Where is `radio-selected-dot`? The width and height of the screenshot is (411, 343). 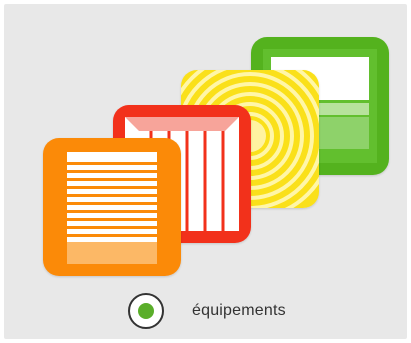
radio-selected-dot is located at coordinates (146, 311).